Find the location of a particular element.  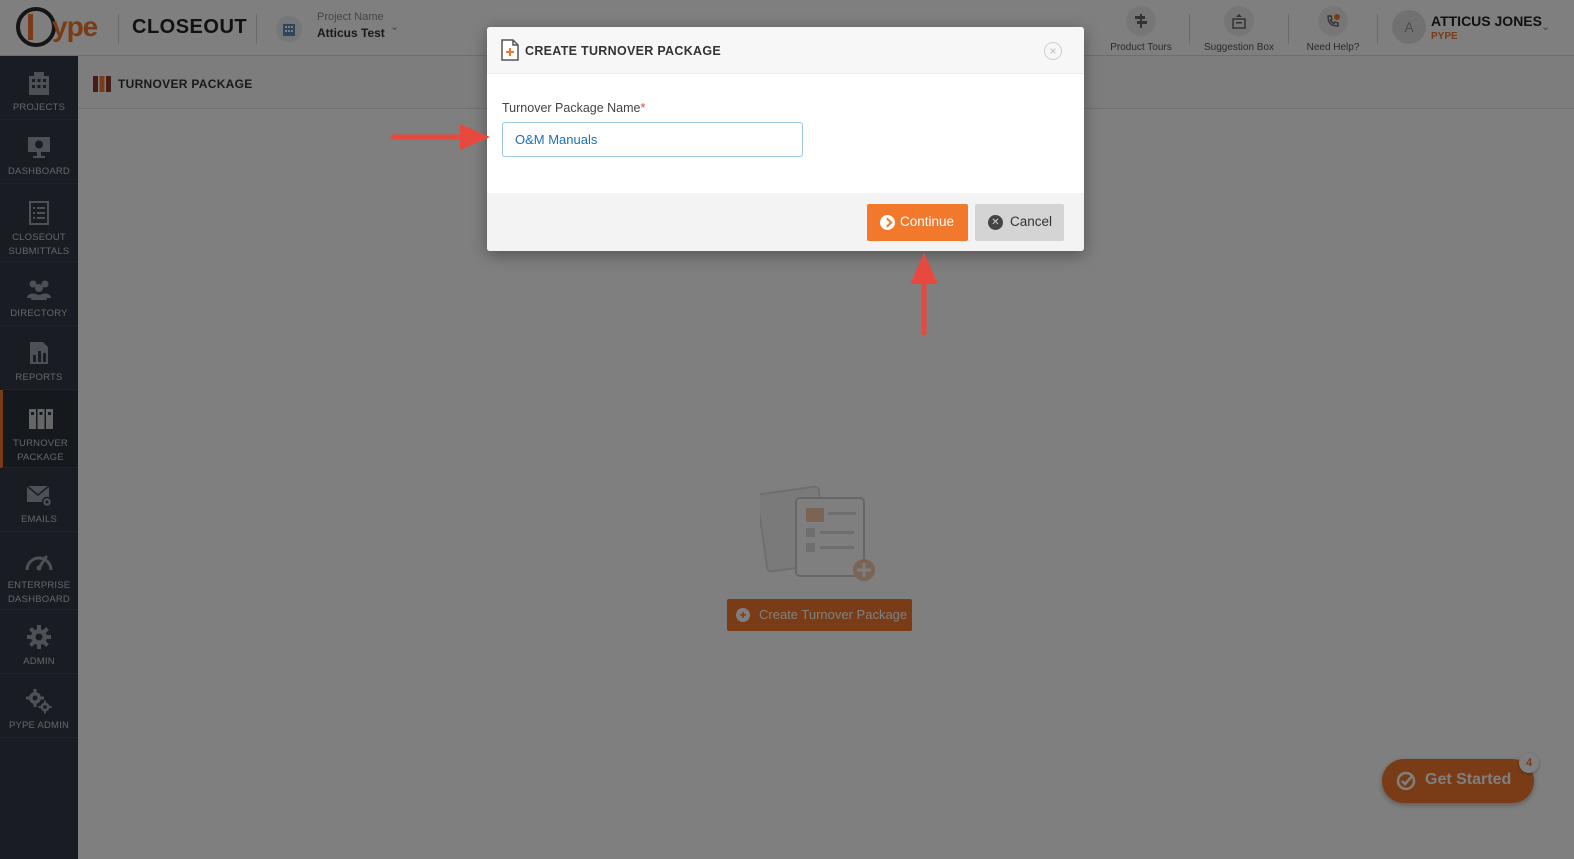

dialog-title: CREATE TURNOVER PACKAGE is located at coordinates (623, 51).